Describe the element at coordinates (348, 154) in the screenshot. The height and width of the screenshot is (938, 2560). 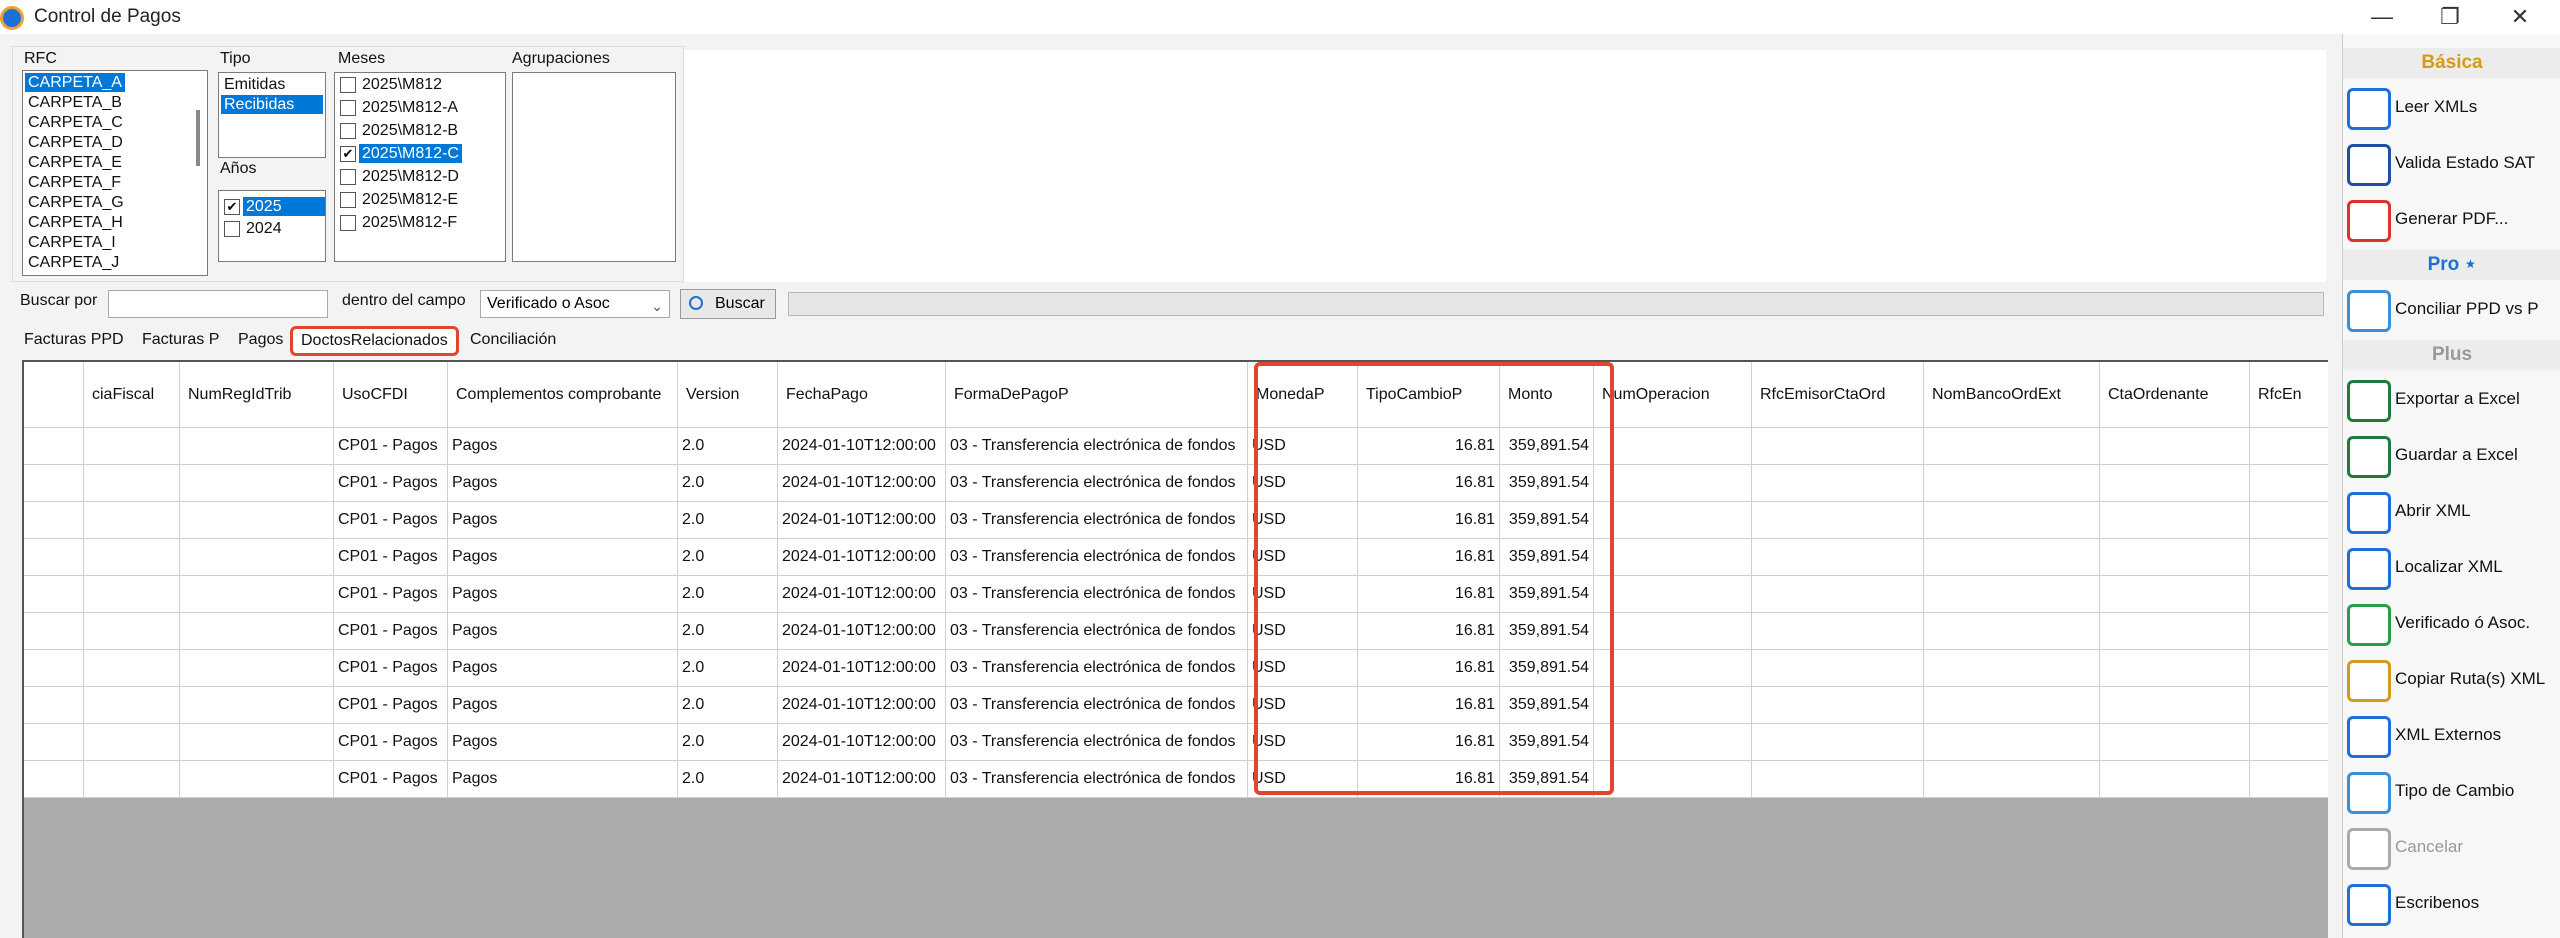
I see `month-checkbox: ✔` at that location.